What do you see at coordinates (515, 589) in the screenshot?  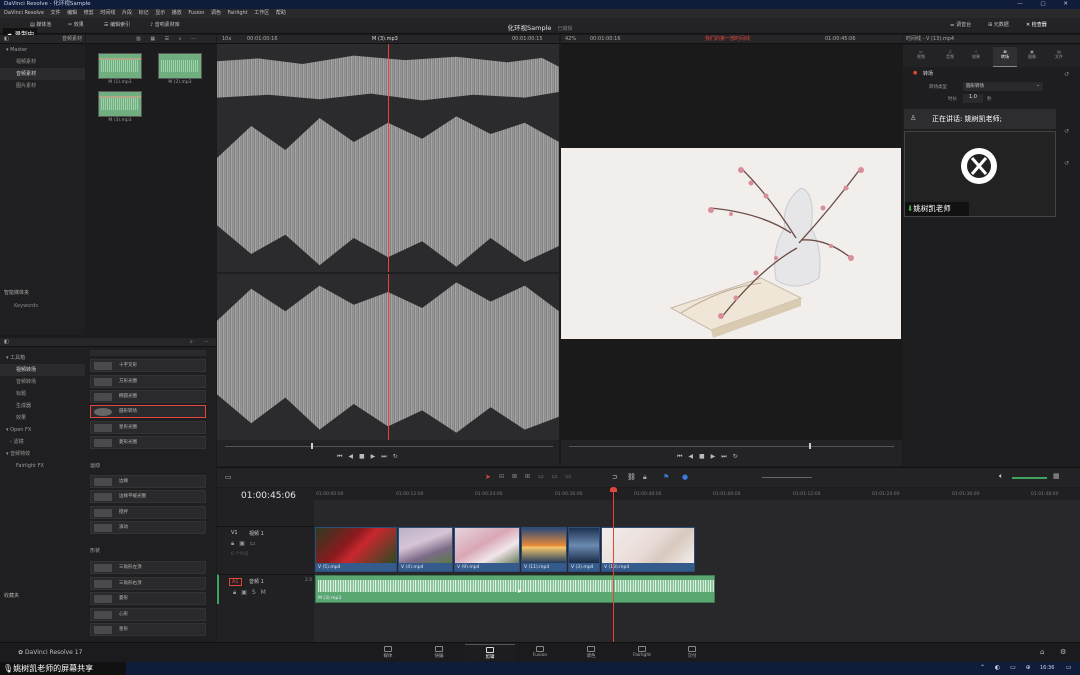 I see `audio-clip: M (3).mp3` at bounding box center [515, 589].